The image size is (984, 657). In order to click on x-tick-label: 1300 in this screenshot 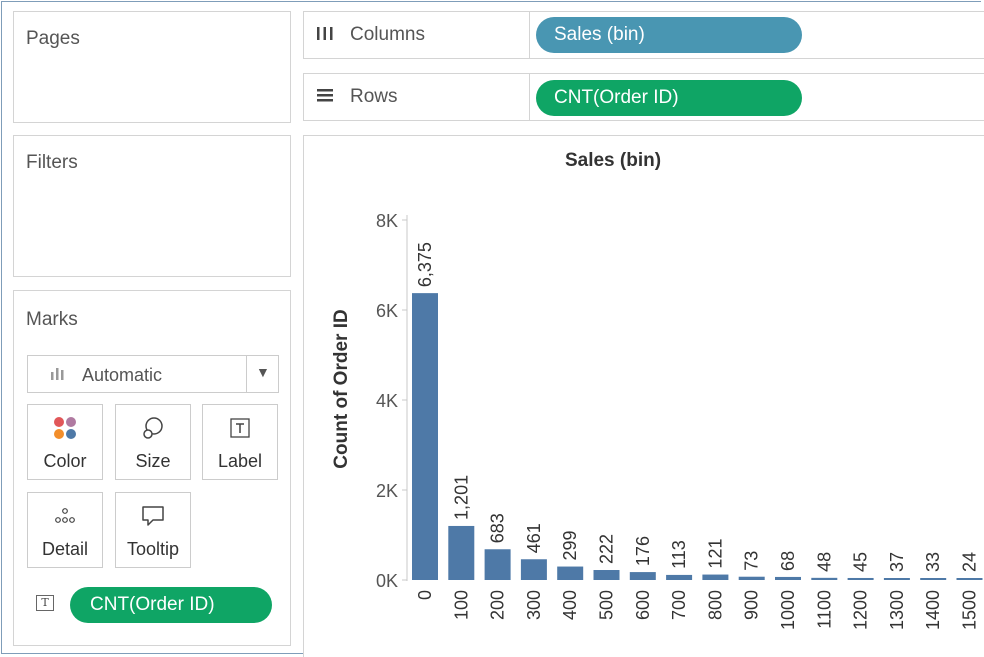, I will do `click(897, 610)`.